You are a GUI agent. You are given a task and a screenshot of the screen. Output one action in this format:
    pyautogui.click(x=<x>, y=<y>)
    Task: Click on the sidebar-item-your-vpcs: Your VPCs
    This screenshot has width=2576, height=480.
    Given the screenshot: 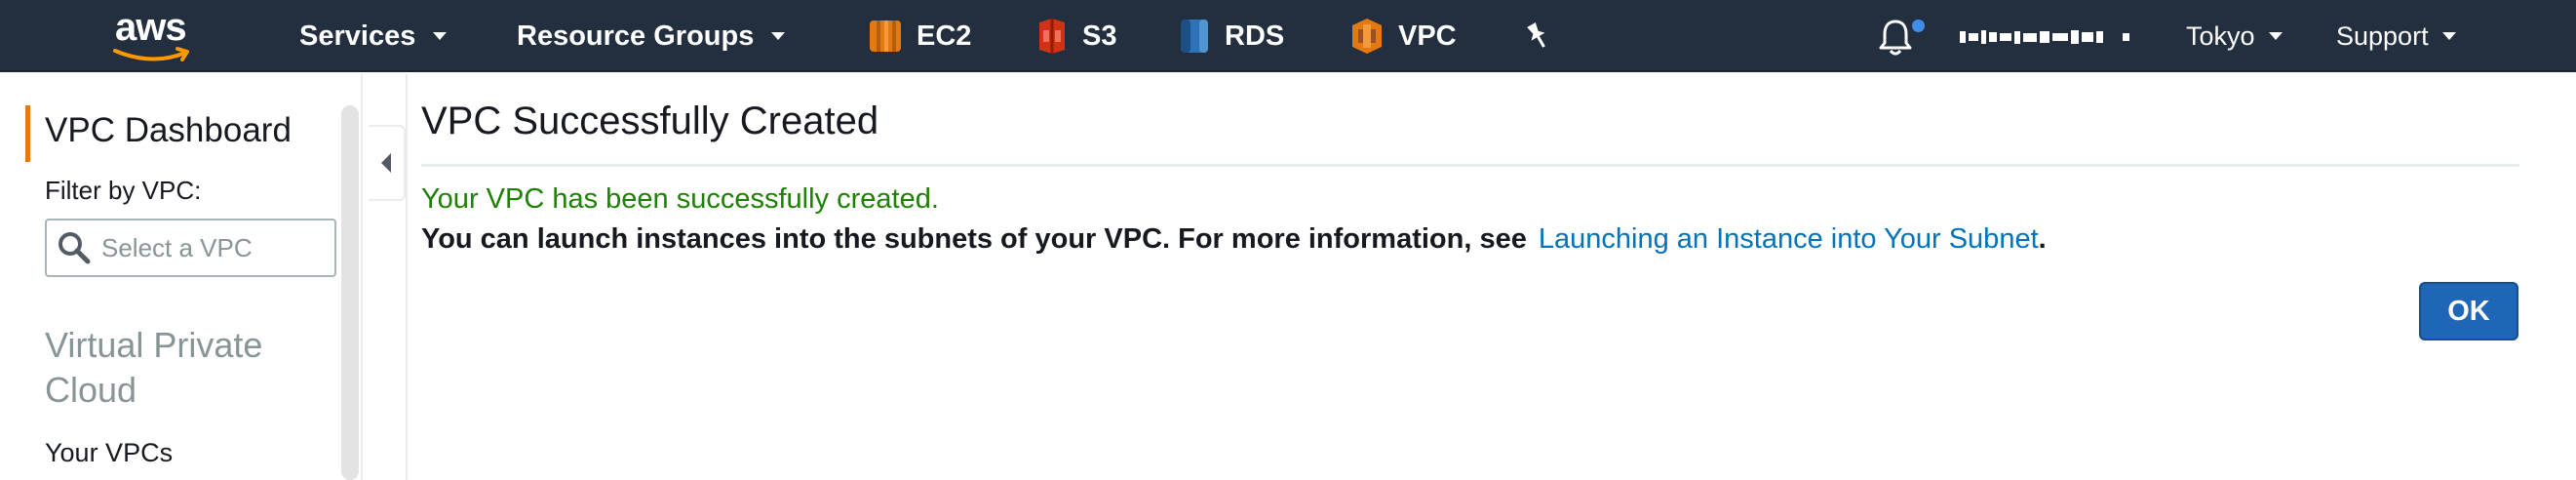 What is the action you would take?
    pyautogui.click(x=109, y=453)
    